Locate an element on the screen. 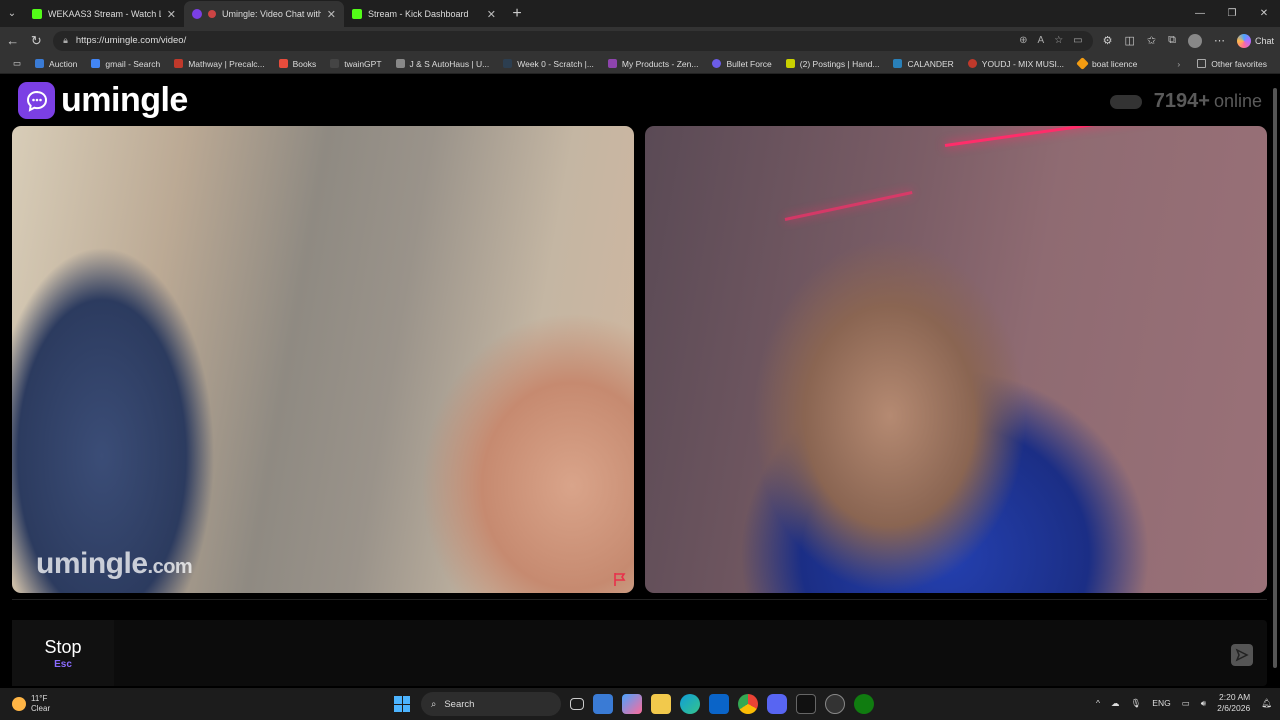 This screenshot has height=720, width=1280. favorite-star-icon: ☆ is located at coordinates (1058, 40).